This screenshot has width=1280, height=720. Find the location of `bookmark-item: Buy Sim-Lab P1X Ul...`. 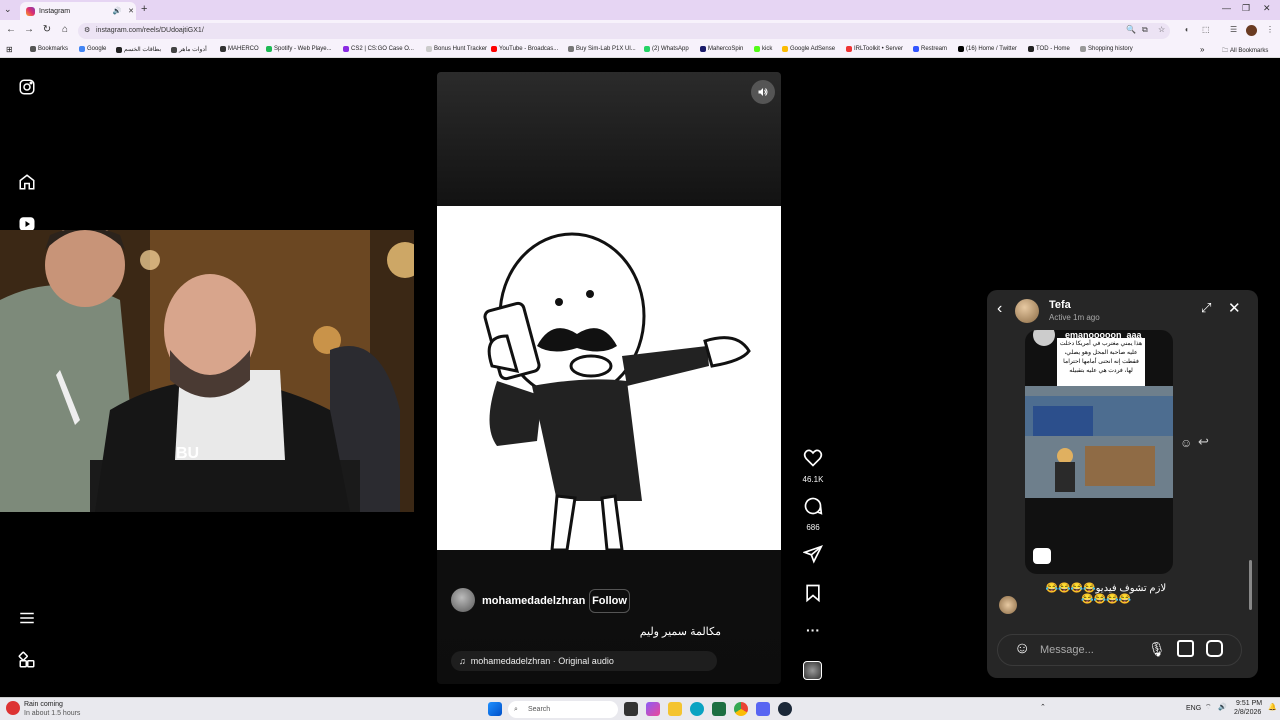

bookmark-item: Buy Sim-Lab P1X Ul... is located at coordinates (602, 49).